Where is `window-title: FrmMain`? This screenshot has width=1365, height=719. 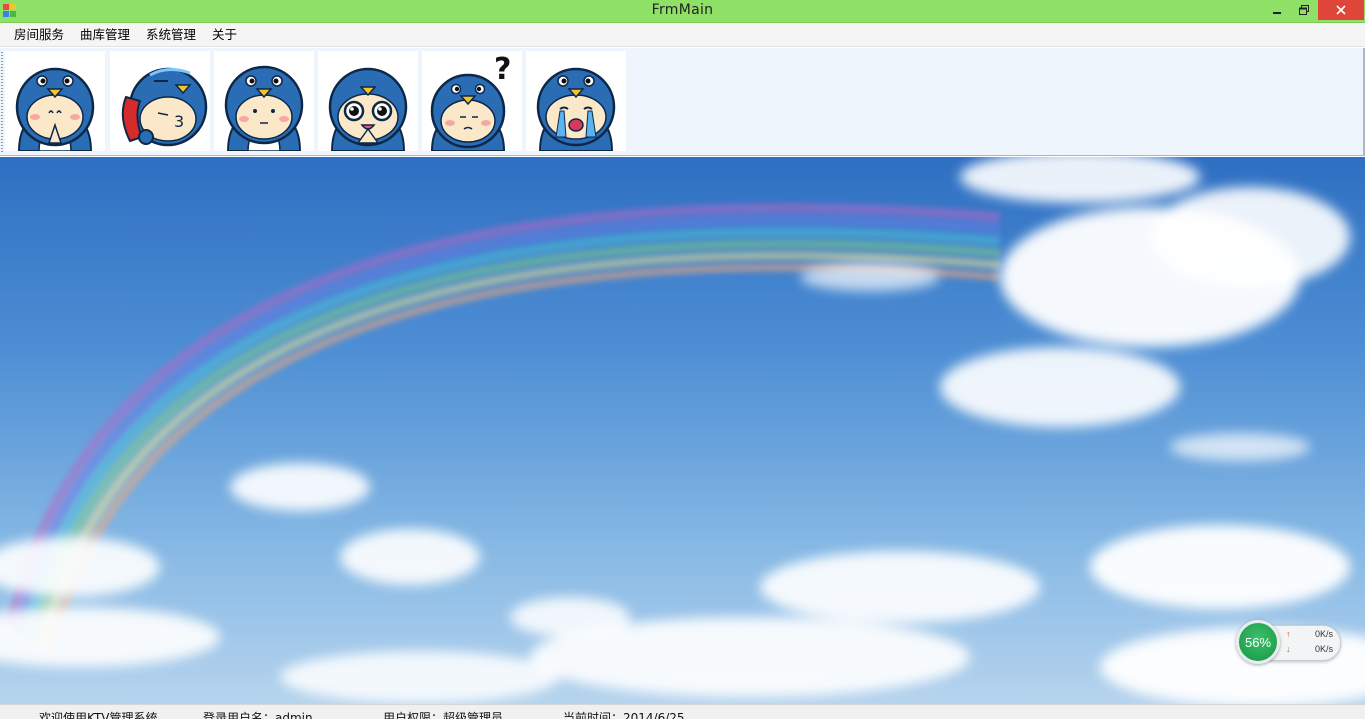
window-title: FrmMain is located at coordinates (682, 10).